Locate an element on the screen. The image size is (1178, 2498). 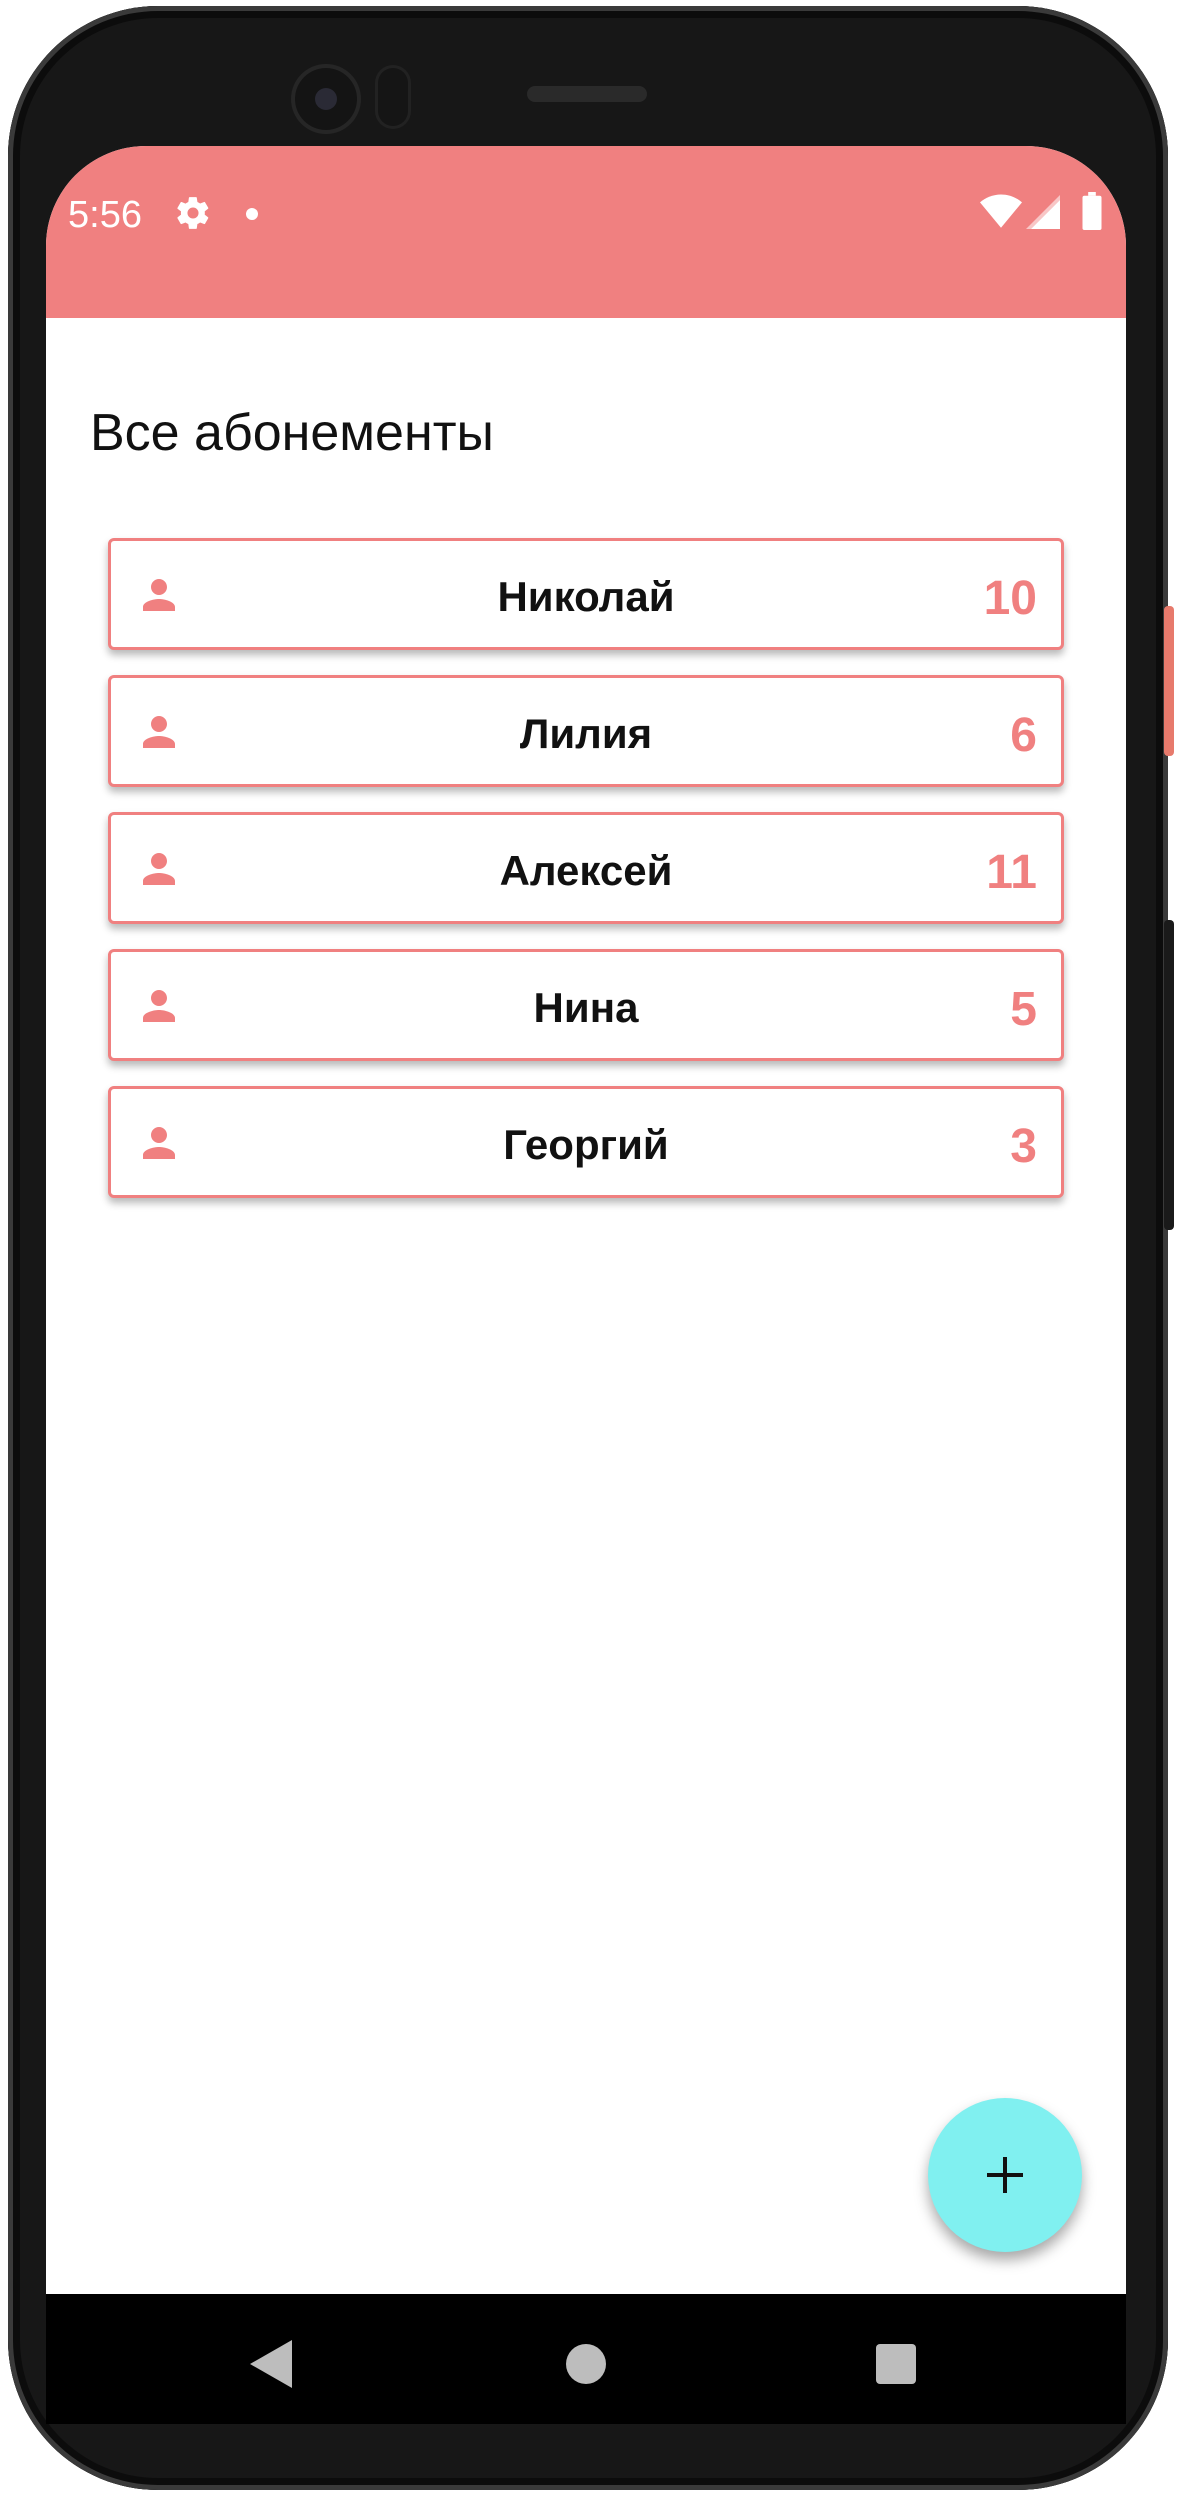
signal-icon is located at coordinates (1043, 212).